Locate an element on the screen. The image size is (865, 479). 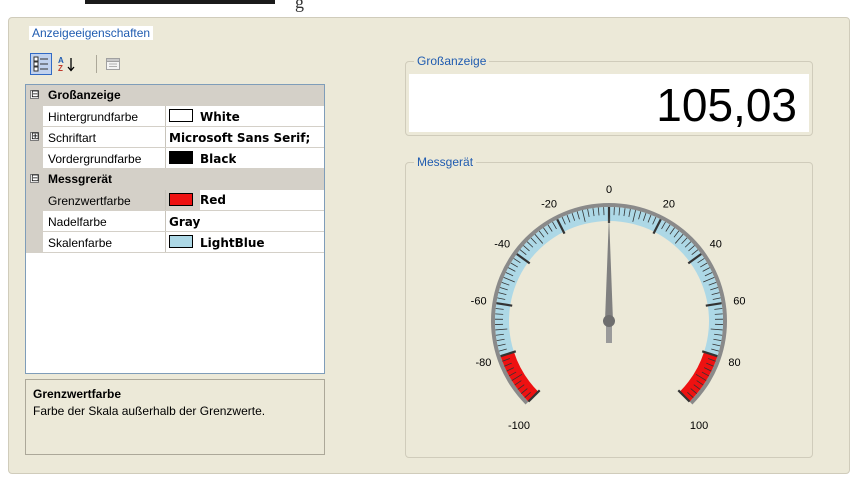
property-value: White is located at coordinates (220, 117).